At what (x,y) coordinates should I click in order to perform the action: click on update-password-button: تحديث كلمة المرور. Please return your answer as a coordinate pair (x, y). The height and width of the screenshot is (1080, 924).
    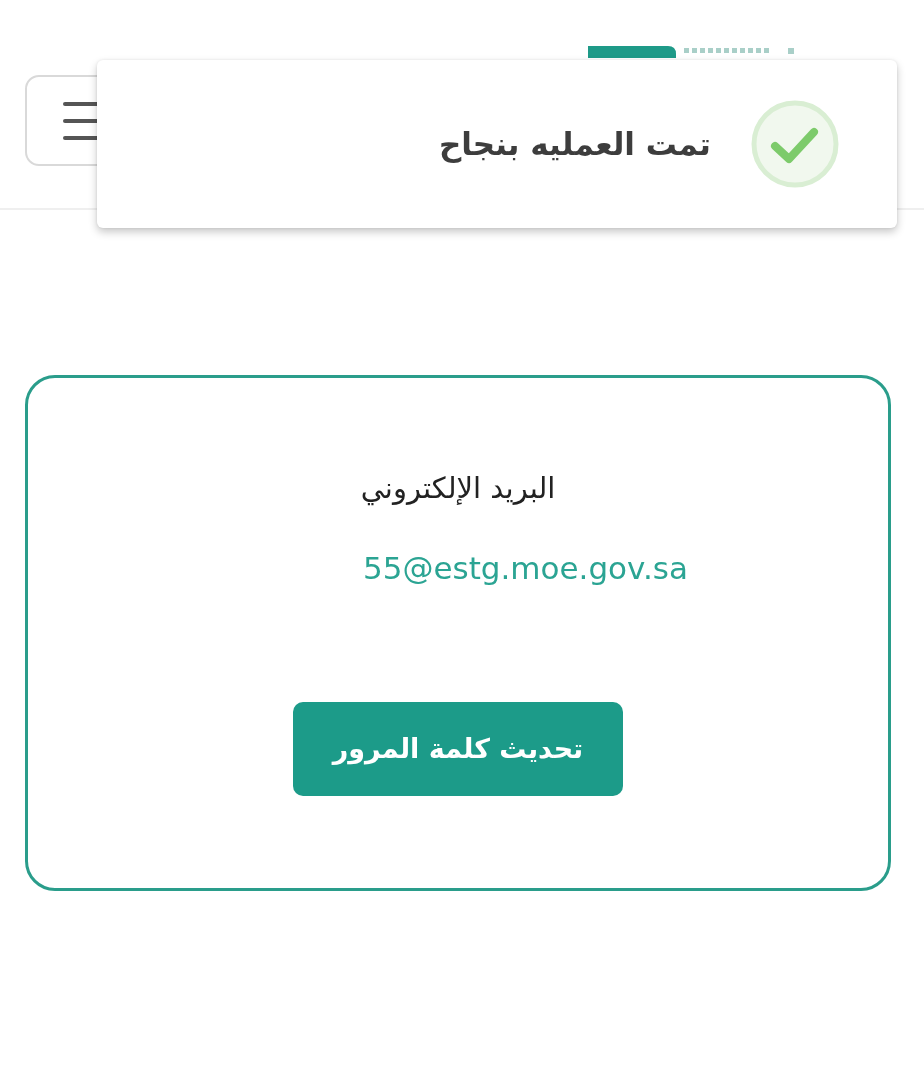
    Looking at the image, I should click on (458, 749).